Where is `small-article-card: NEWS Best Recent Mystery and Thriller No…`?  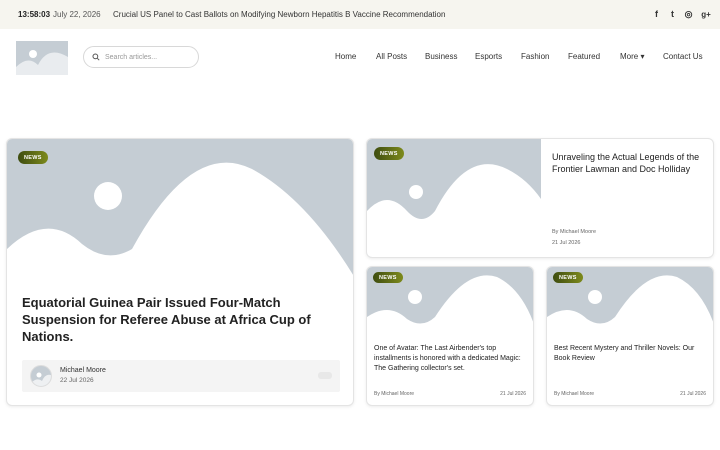
small-article-card: NEWS Best Recent Mystery and Thriller No… is located at coordinates (630, 336).